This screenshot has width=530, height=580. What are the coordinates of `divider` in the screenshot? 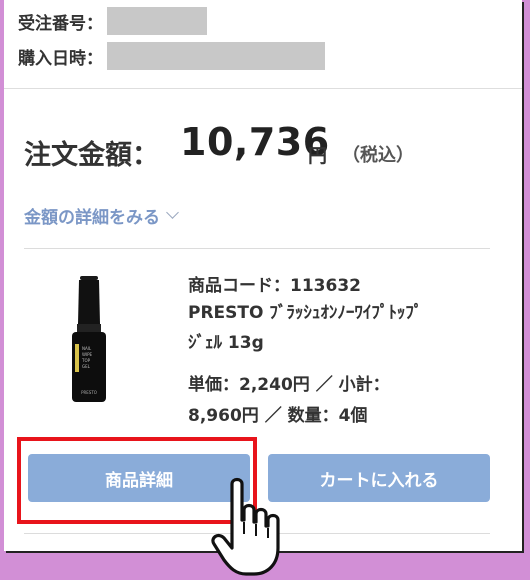 It's located at (257, 248).